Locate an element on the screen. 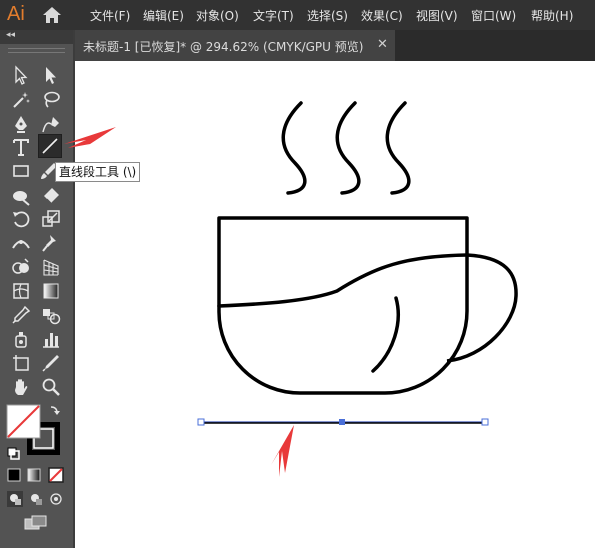  screen-mode-icon is located at coordinates (36, 523).